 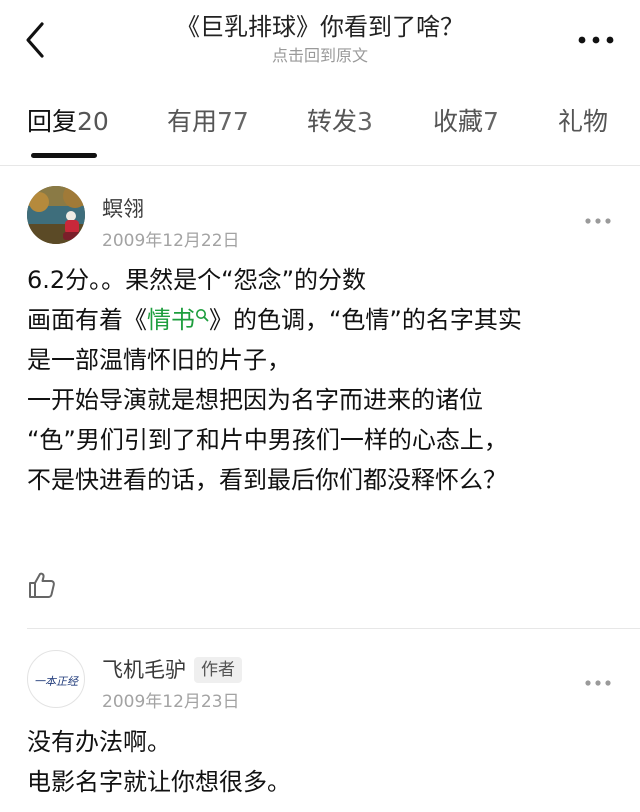 What do you see at coordinates (202, 315) in the screenshot?
I see `search-icon` at bounding box center [202, 315].